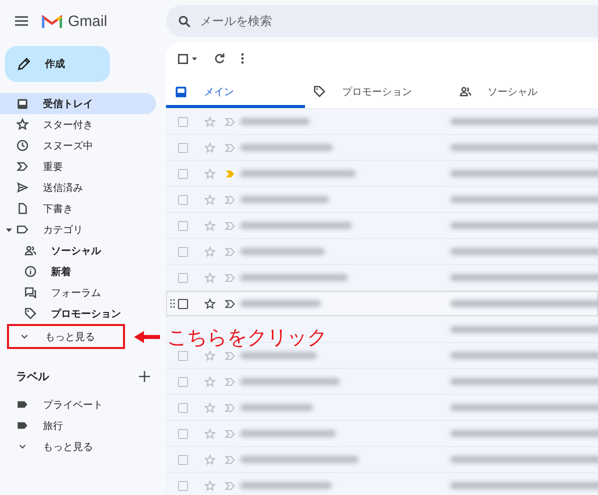  What do you see at coordinates (275, 121) in the screenshot?
I see `blurred-sender` at bounding box center [275, 121].